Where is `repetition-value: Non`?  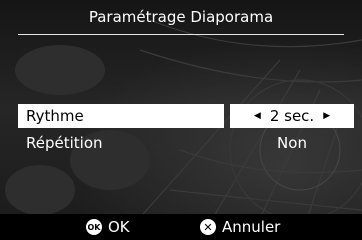
repetition-value: Non is located at coordinates (292, 143).